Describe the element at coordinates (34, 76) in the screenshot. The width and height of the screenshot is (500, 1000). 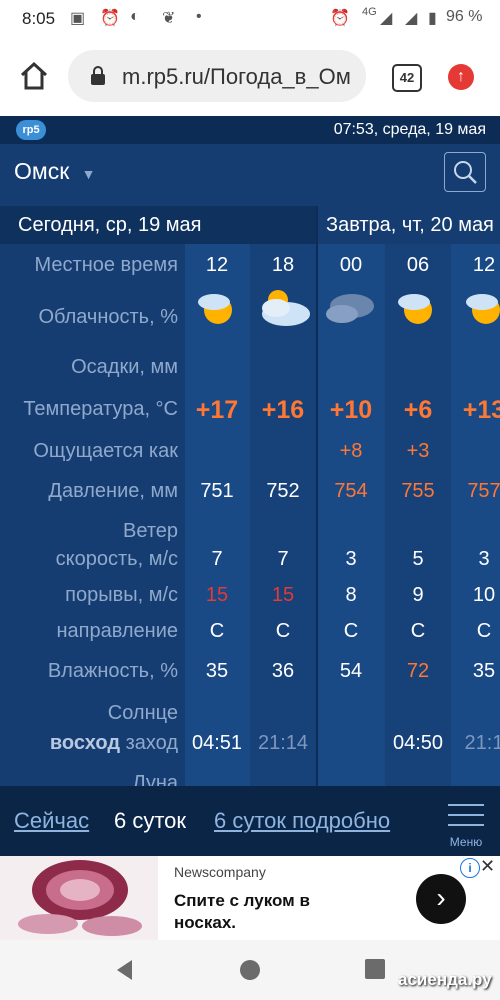
I see `home-icon` at that location.